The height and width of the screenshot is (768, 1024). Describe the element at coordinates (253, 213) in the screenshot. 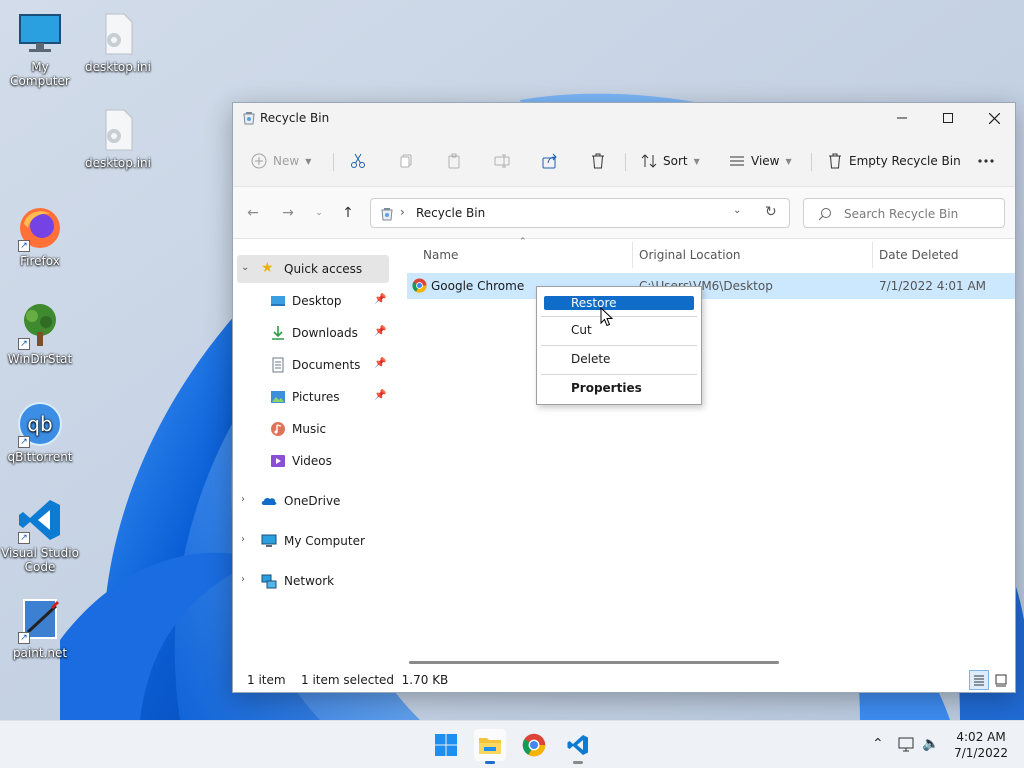

I see `back-button: ←` at that location.